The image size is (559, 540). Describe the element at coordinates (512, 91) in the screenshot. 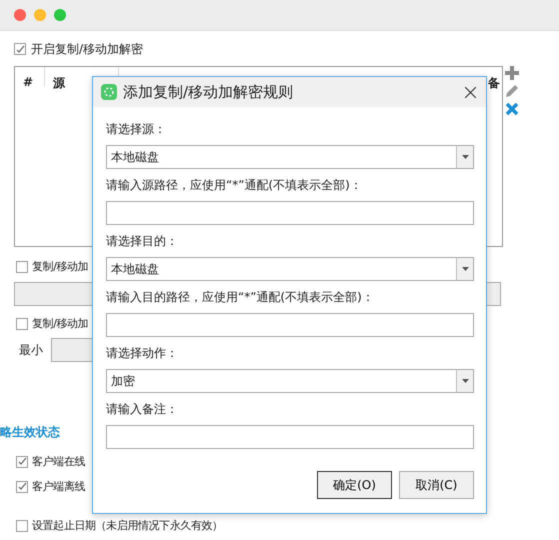

I see `pencil-icon` at that location.